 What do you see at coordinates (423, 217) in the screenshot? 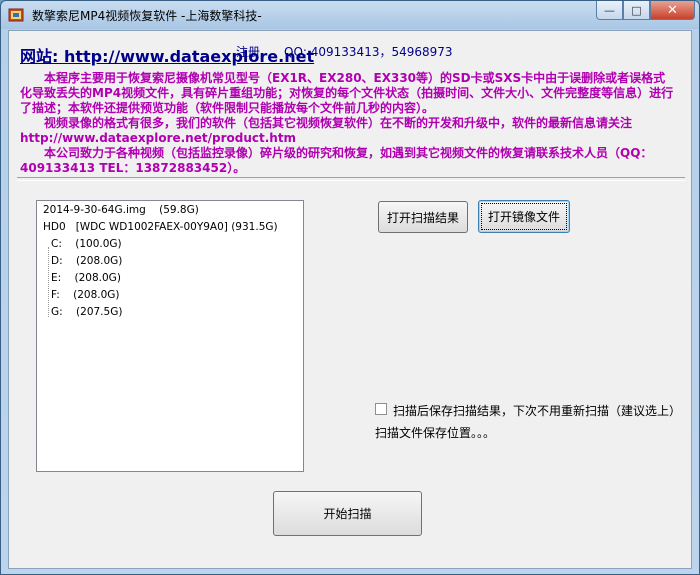
I see `open-scan-result-button: 打开扫描结果` at bounding box center [423, 217].